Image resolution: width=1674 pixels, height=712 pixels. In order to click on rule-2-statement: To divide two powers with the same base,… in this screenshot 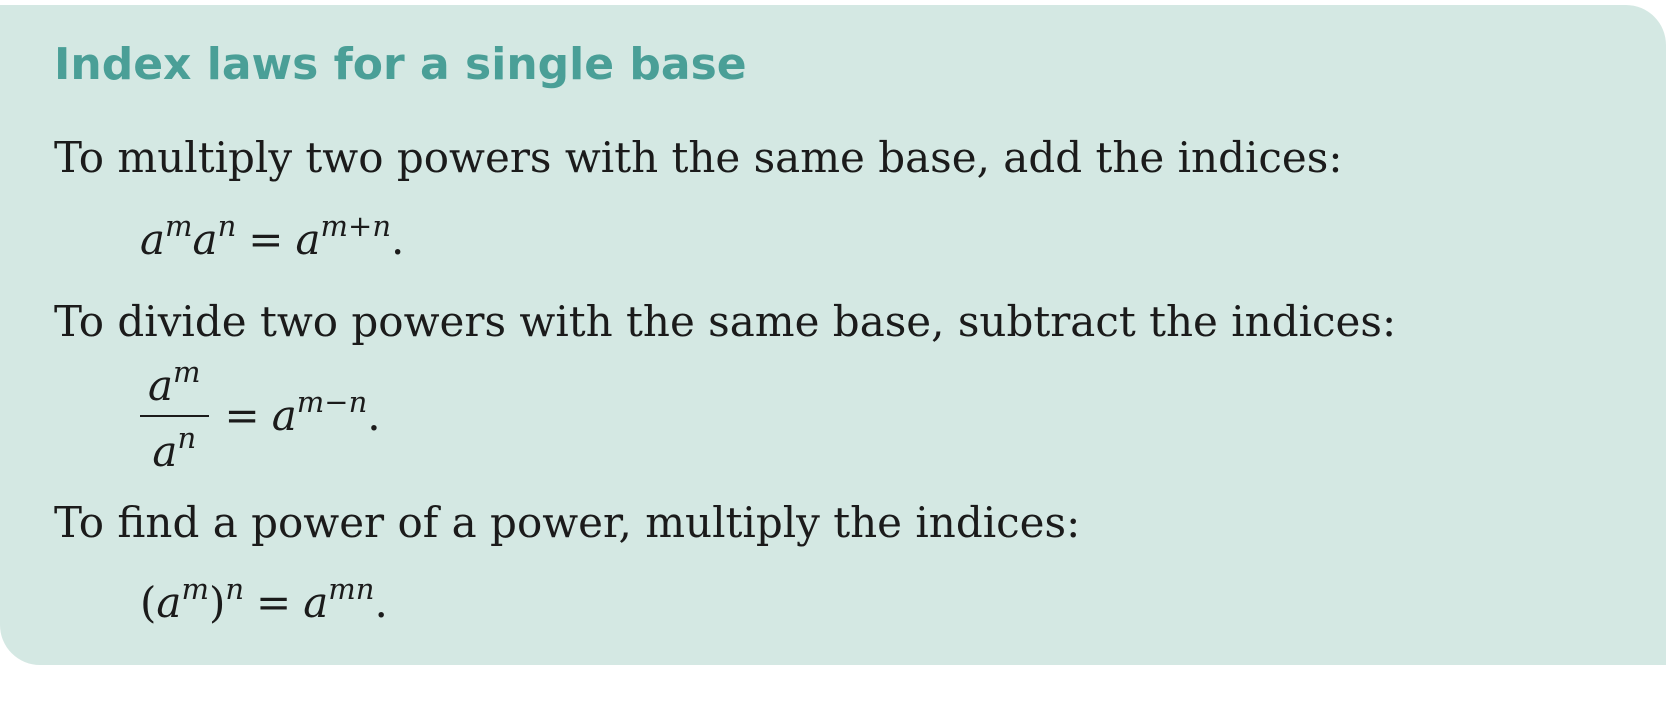, I will do `click(725, 321)`.